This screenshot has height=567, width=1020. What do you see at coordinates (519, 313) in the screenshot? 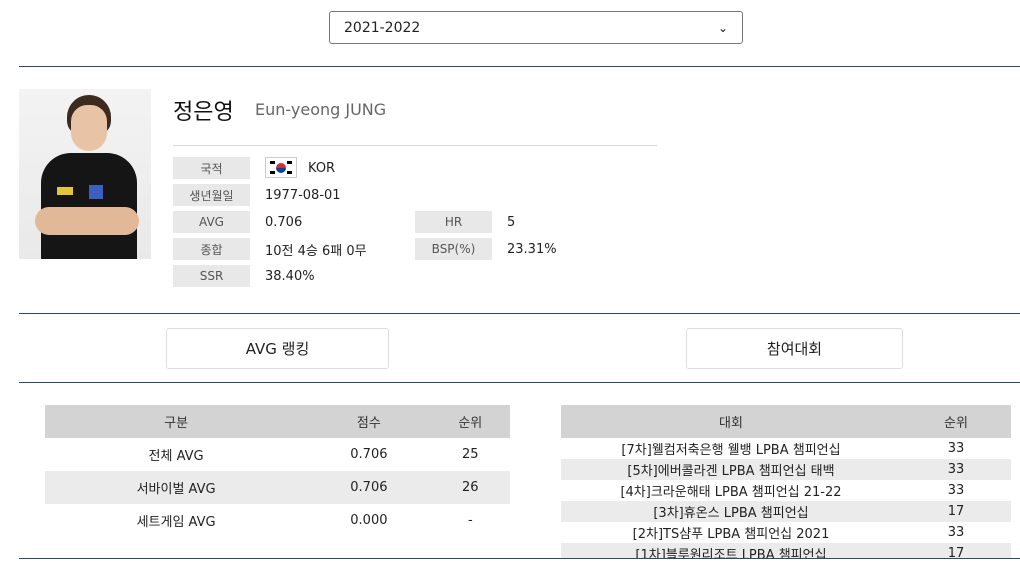
I see `divider-middle` at bounding box center [519, 313].